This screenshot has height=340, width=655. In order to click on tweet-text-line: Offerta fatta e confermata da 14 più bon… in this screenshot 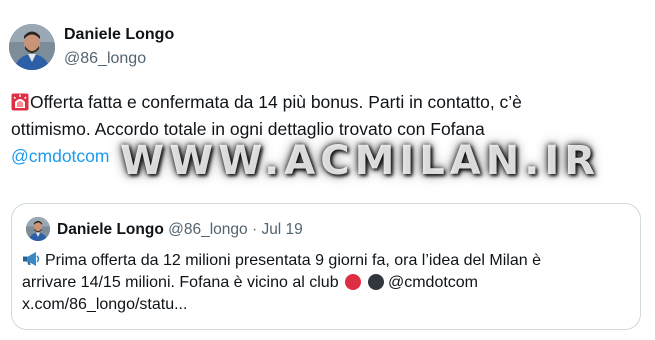, I will do `click(321, 102)`.